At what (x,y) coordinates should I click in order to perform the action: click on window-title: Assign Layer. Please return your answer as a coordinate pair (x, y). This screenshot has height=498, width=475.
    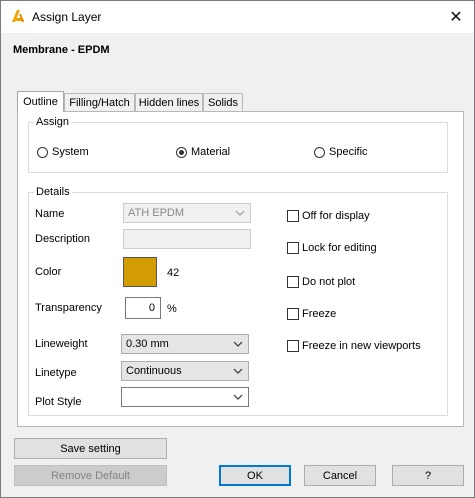
    Looking at the image, I should click on (67, 17).